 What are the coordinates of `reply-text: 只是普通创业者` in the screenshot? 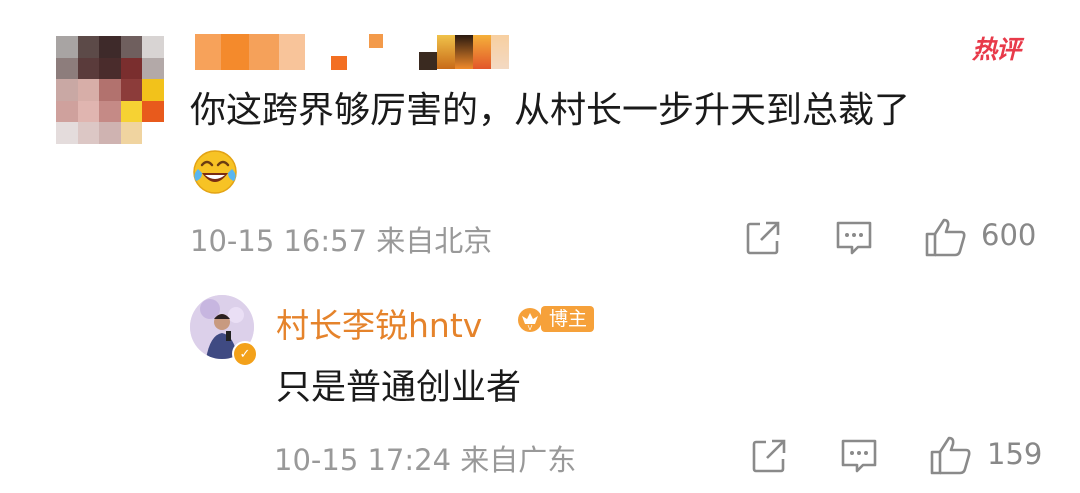 It's located at (399, 388).